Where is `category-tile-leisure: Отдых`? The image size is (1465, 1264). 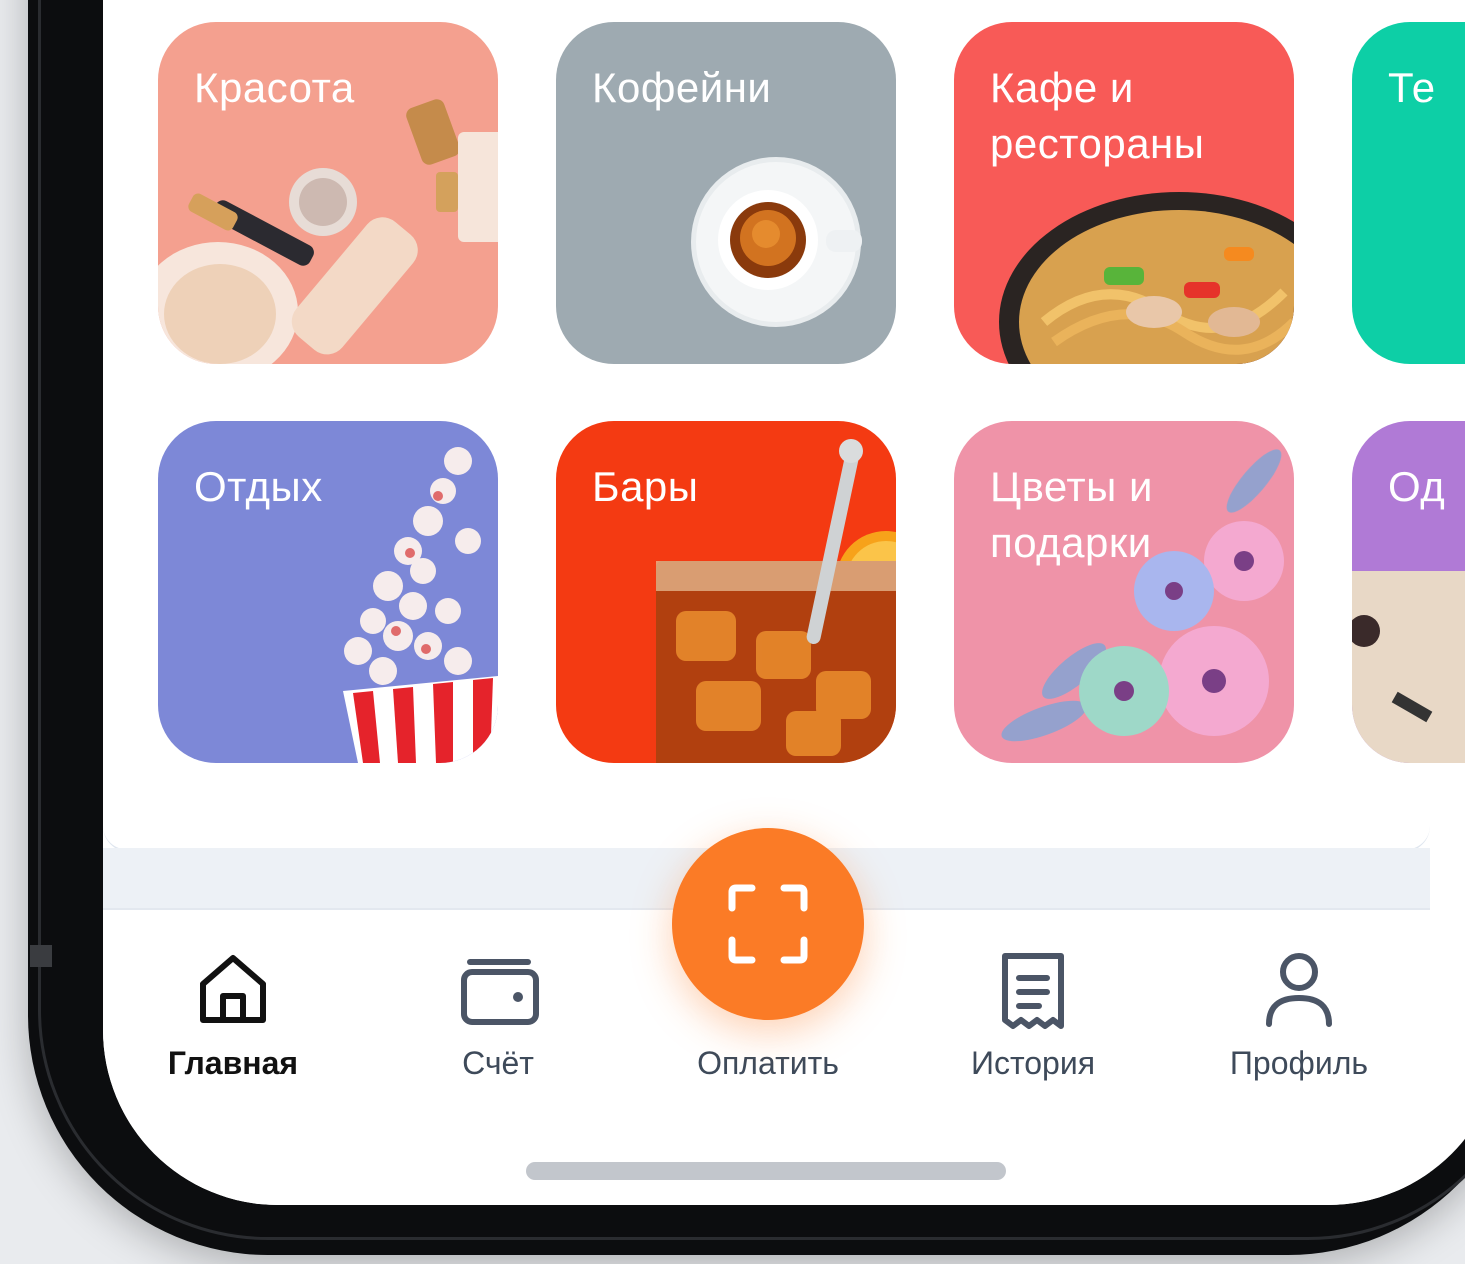 category-tile-leisure: Отдых is located at coordinates (328, 592).